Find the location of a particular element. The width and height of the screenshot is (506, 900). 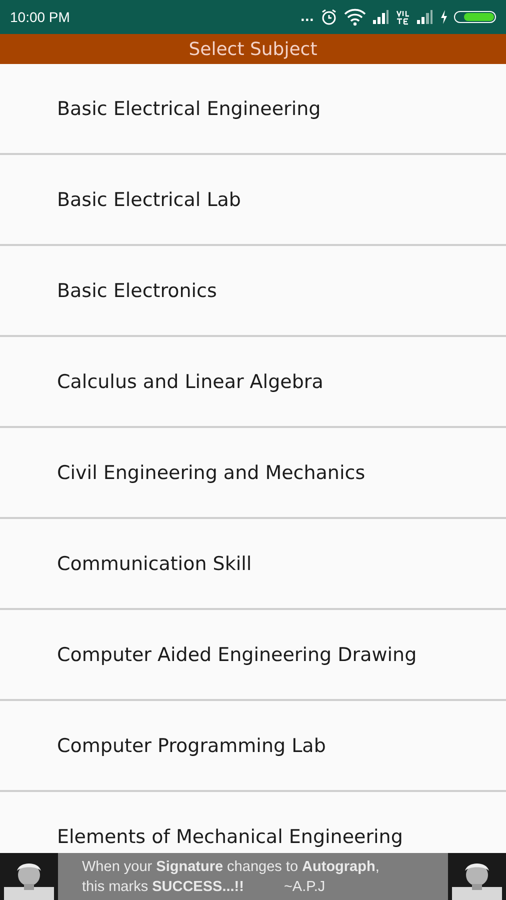

wifi-icon is located at coordinates (355, 17).